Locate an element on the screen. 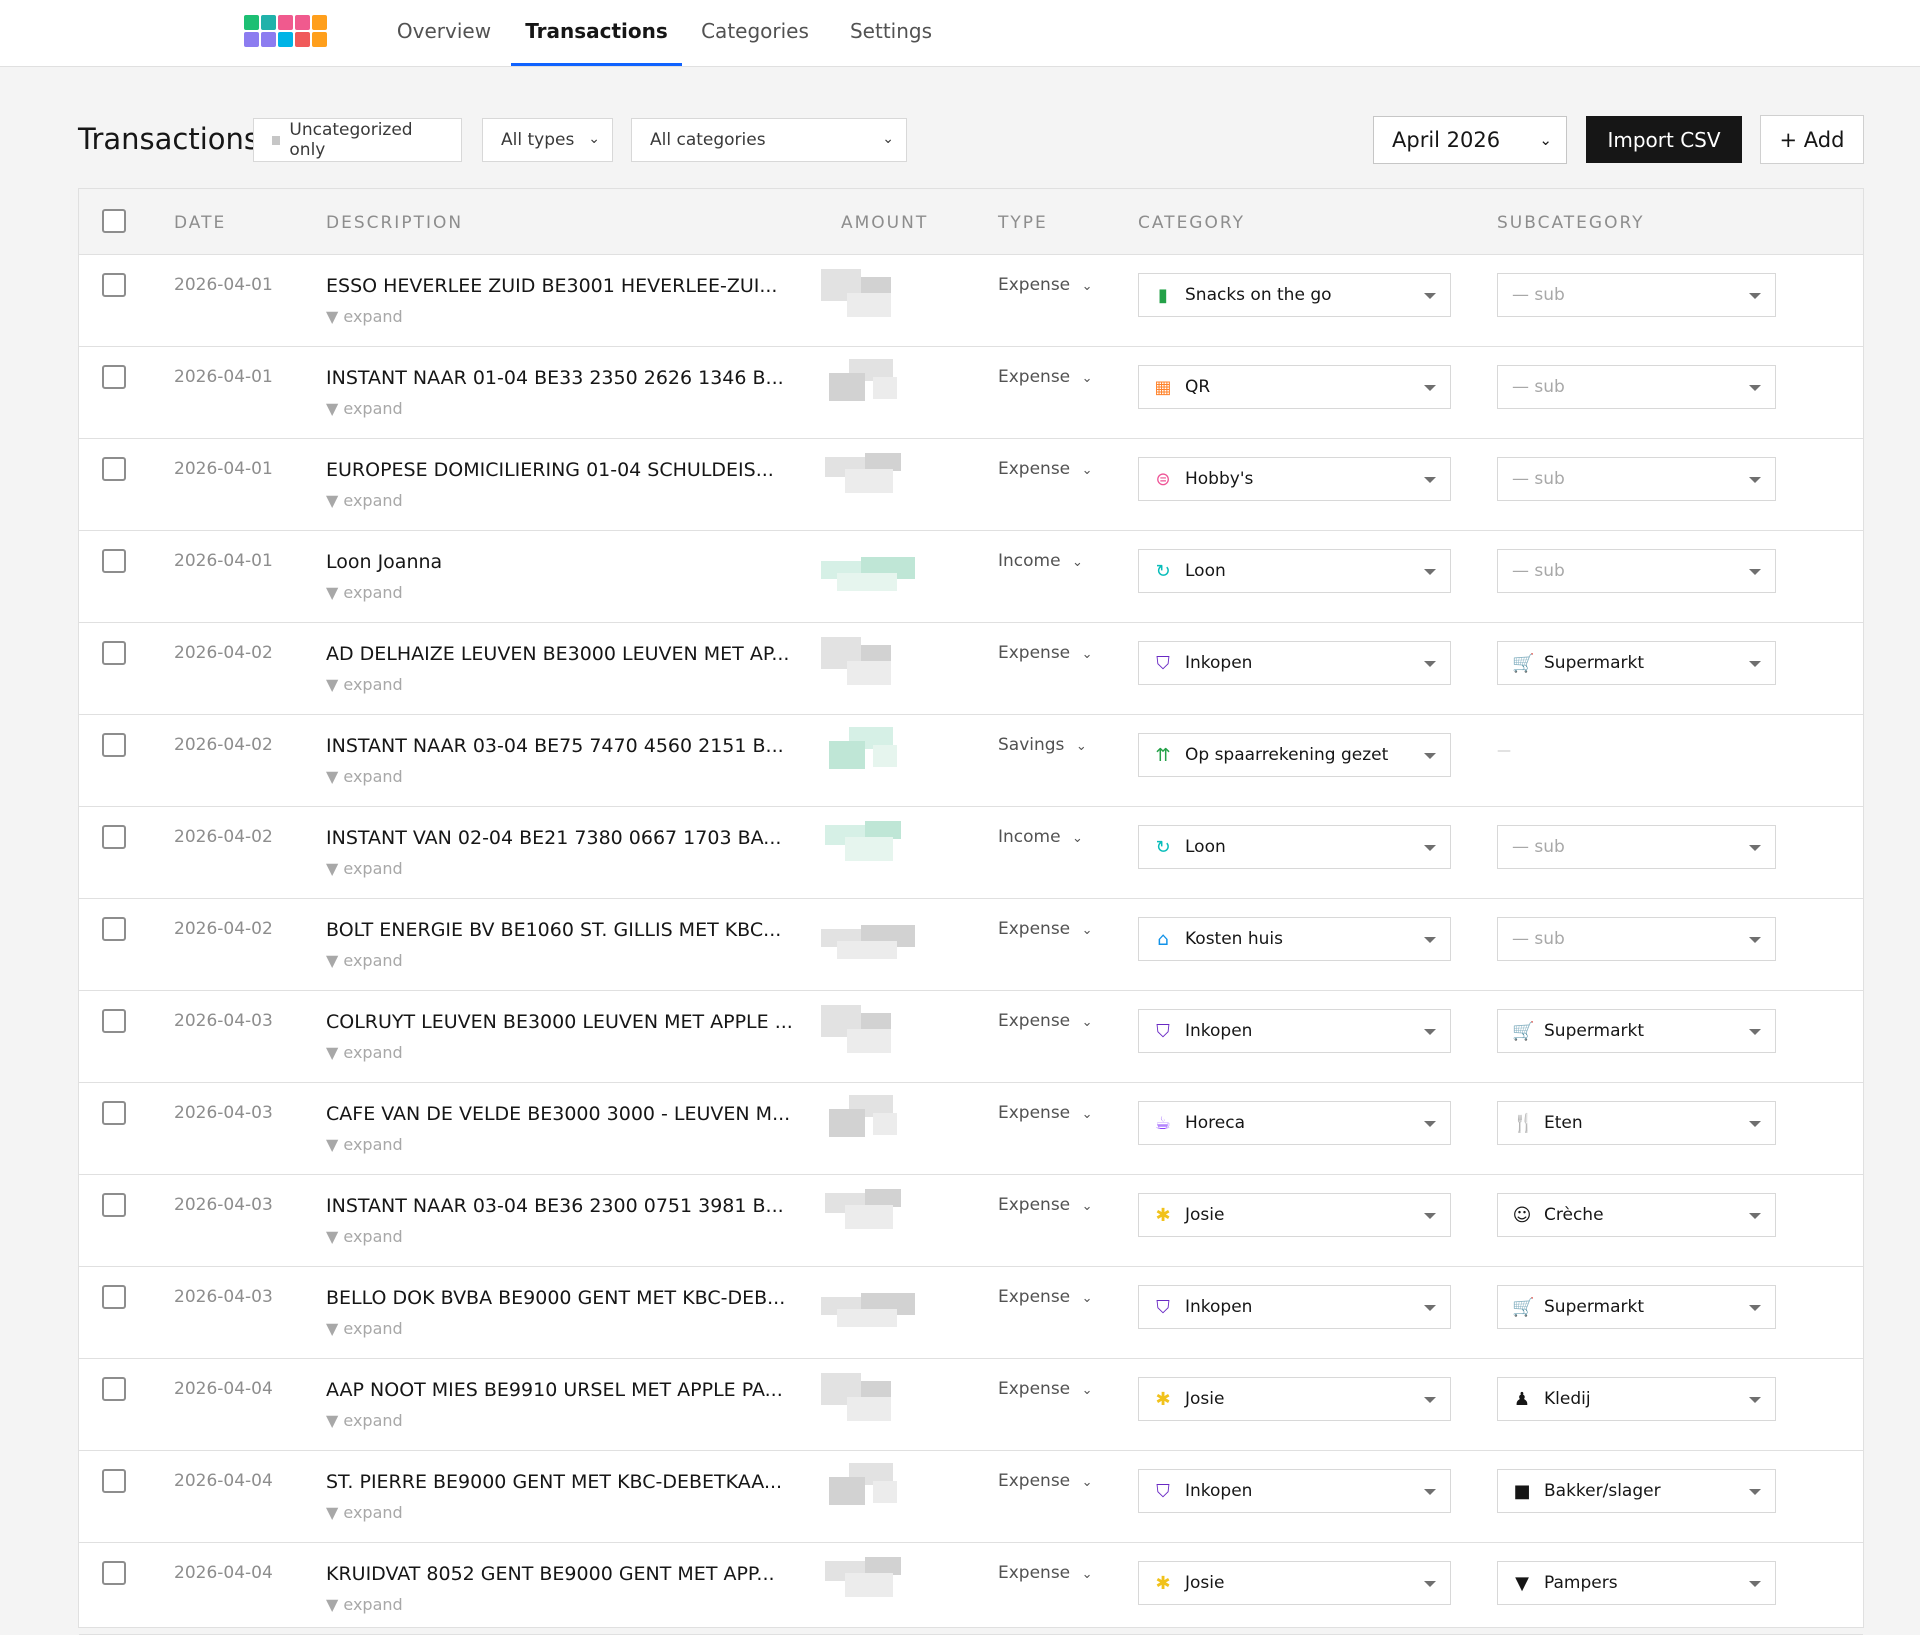 The height and width of the screenshot is (1635, 1920). tab-overview: Overview is located at coordinates (444, 33).